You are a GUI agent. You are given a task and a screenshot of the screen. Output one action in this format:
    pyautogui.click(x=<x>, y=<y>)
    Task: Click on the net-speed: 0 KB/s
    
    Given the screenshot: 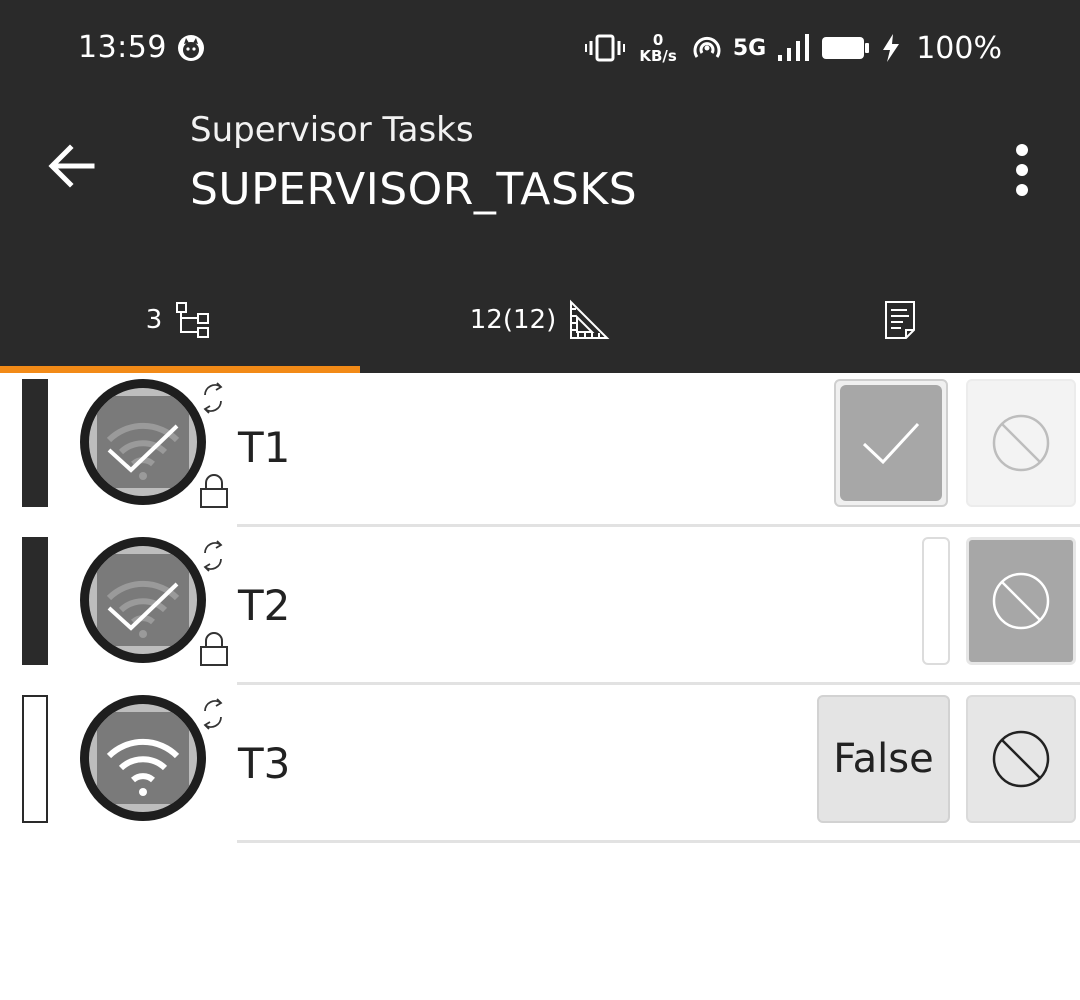 What is the action you would take?
    pyautogui.click(x=657, y=48)
    